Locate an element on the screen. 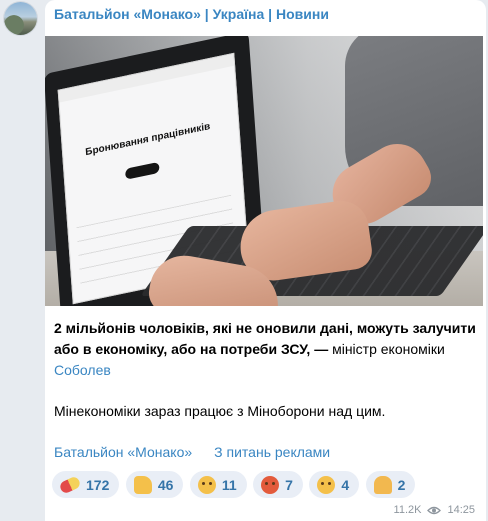  channel-avatar is located at coordinates (20, 18).